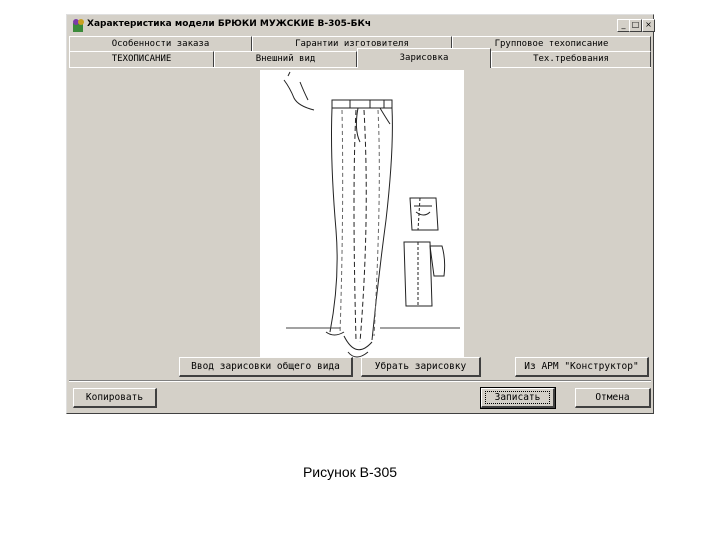 This screenshot has width=720, height=540. Describe the element at coordinates (285, 59) in the screenshot. I see `tab-appearance: Внешний вид` at that location.